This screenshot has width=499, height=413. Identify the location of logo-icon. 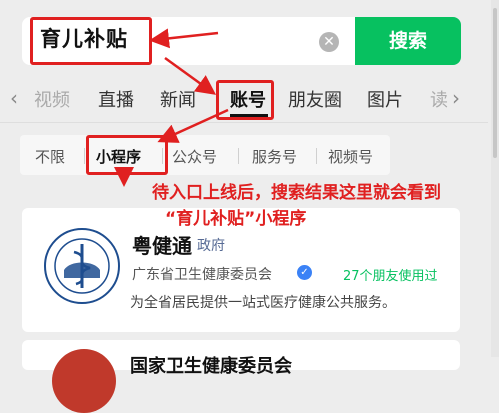
(84, 381).